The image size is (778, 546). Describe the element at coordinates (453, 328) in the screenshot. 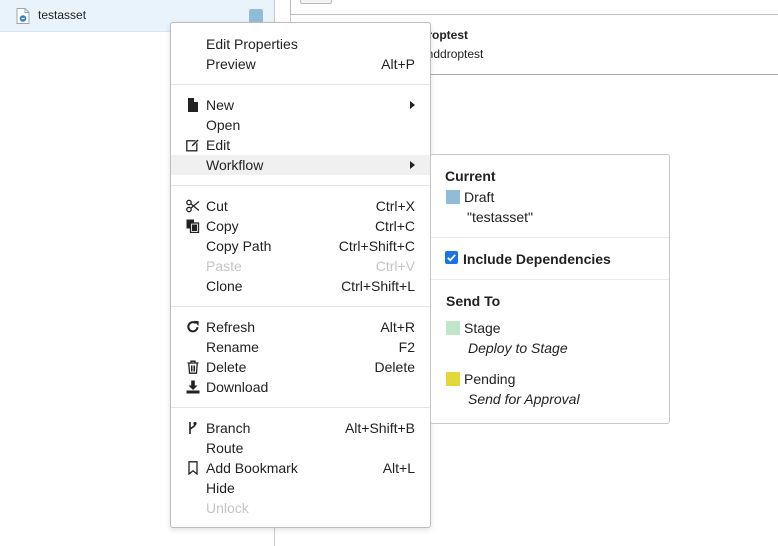

I see `stage-status-icon` at that location.